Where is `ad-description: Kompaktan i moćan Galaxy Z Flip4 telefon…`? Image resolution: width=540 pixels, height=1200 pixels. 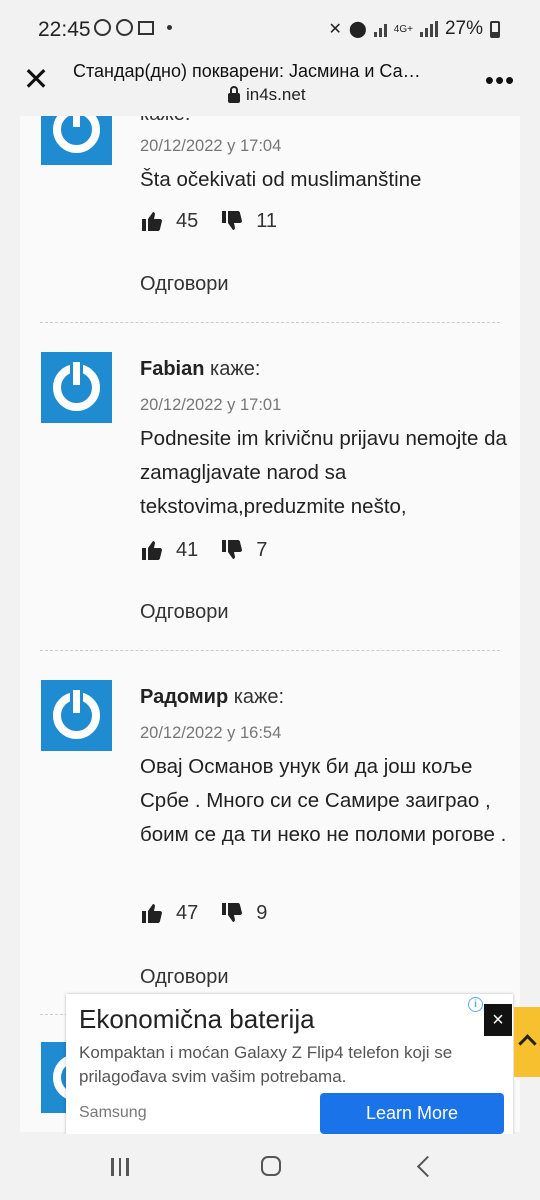 ad-description: Kompaktan i moćan Galaxy Z Flip4 telefon… is located at coordinates (266, 1064).